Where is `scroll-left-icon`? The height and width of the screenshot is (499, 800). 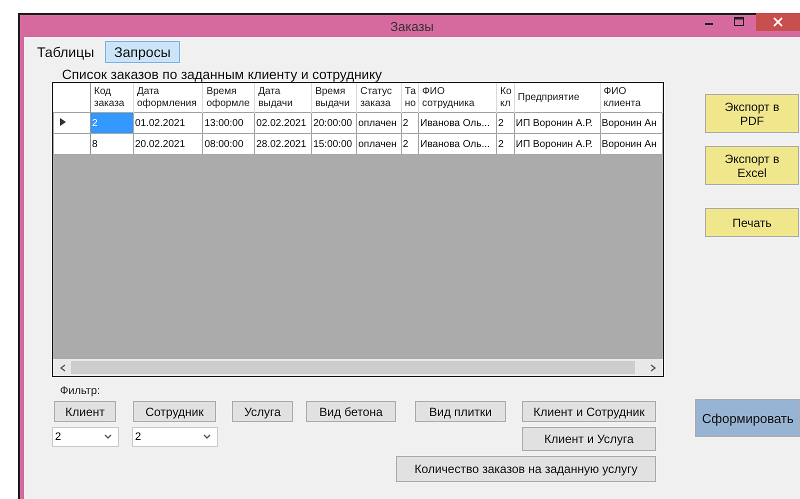 scroll-left-icon is located at coordinates (63, 368).